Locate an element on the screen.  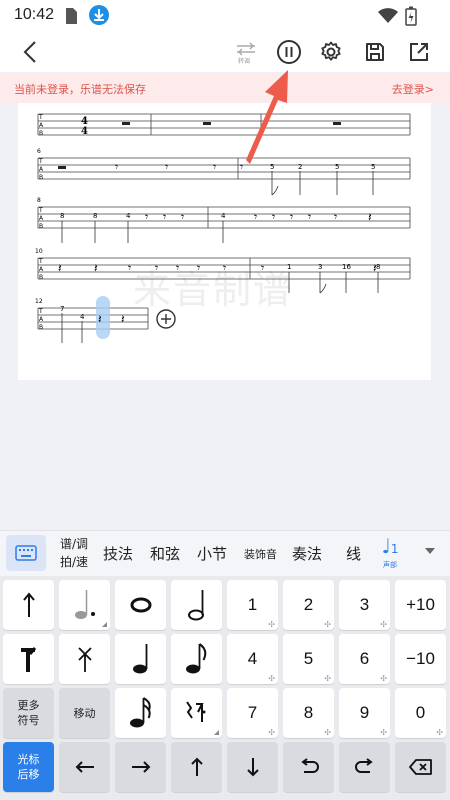
tuplet-rest-key is located at coordinates (196, 713).